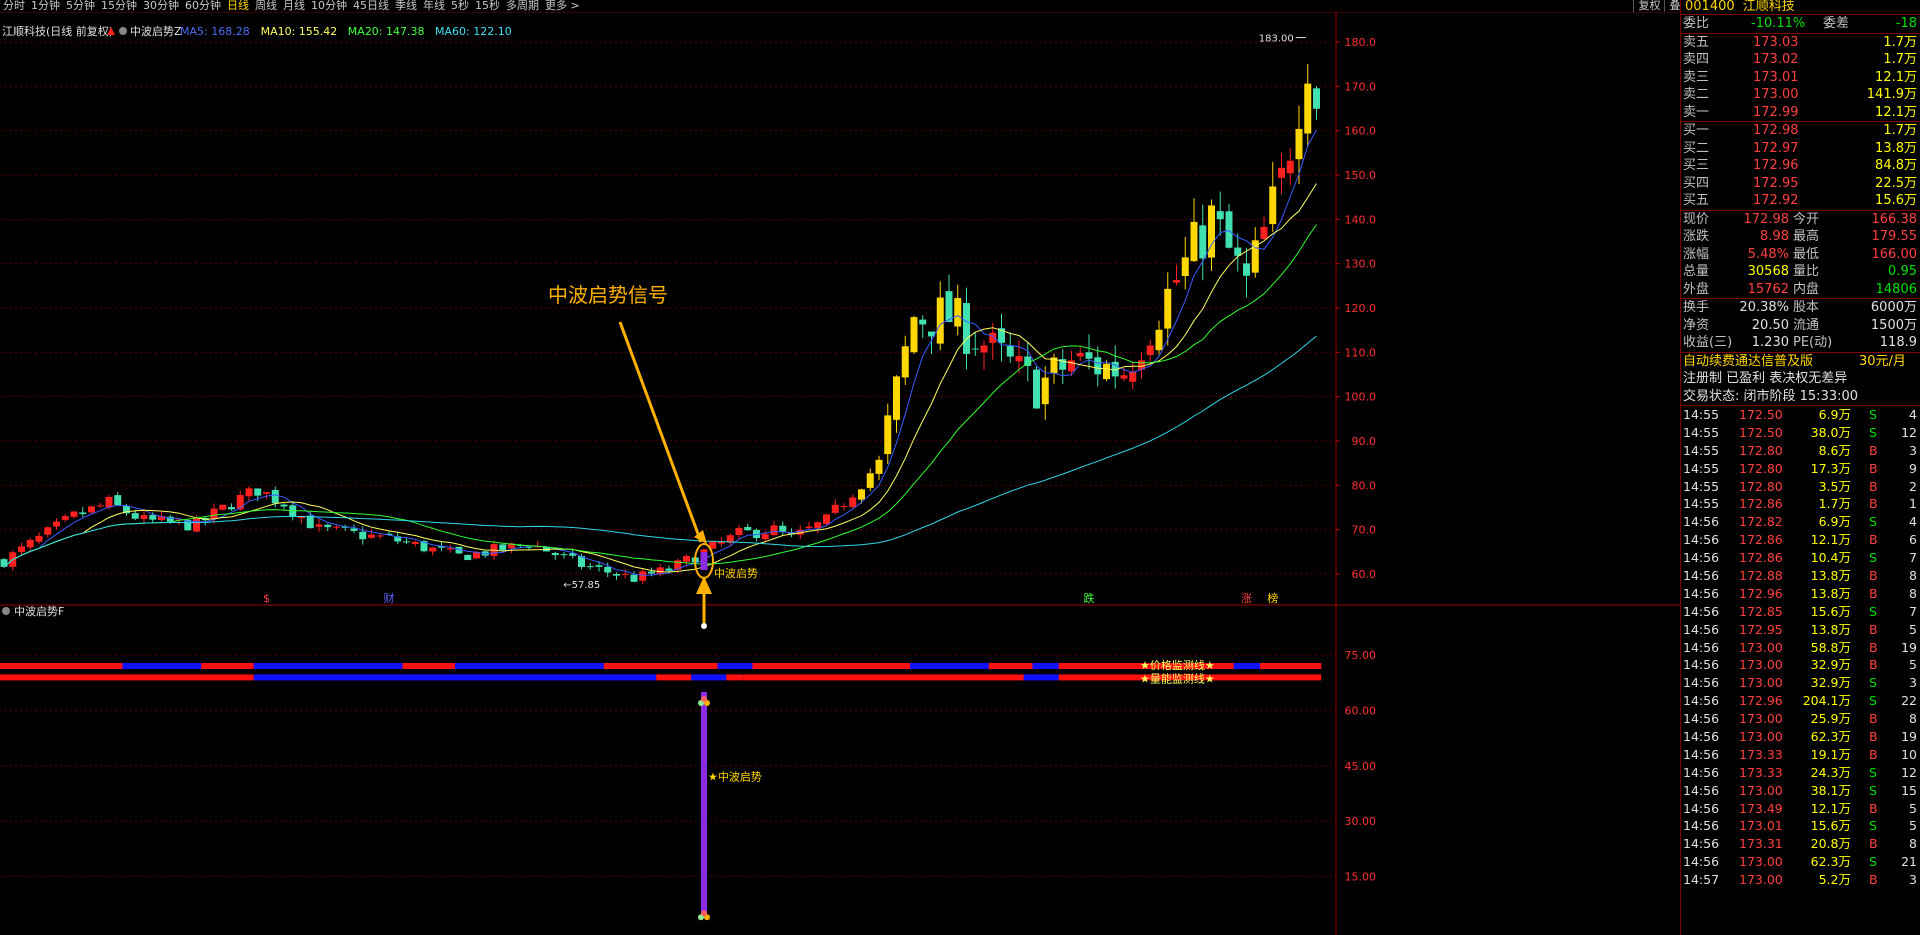 The height and width of the screenshot is (935, 1920). I want to click on stat-value: 6000万, so click(1893, 307).